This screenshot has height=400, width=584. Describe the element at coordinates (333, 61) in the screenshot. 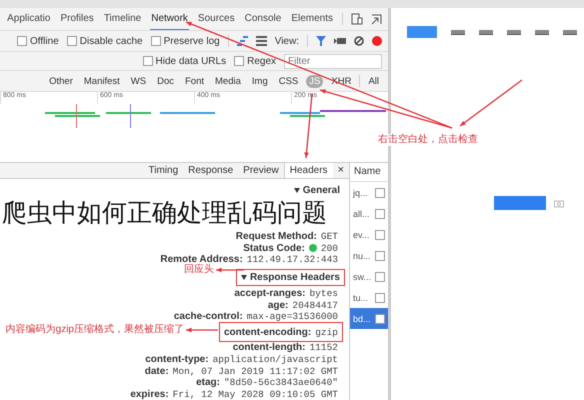

I see `filter-field: Filter` at that location.